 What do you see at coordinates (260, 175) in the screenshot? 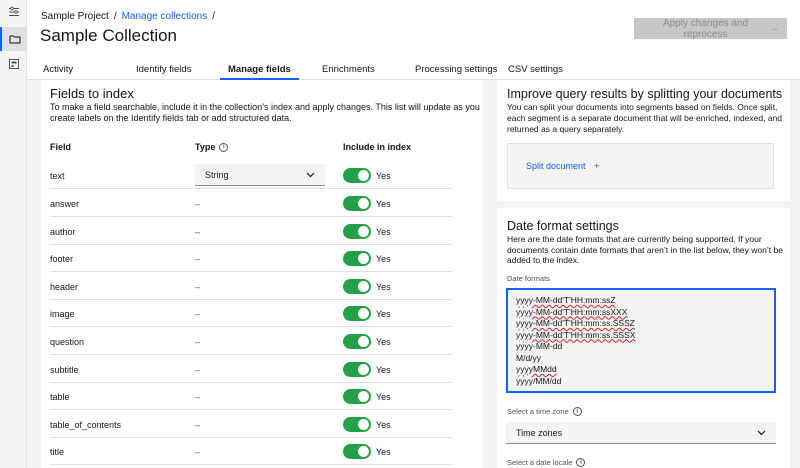
I see `field-type-select: String` at bounding box center [260, 175].